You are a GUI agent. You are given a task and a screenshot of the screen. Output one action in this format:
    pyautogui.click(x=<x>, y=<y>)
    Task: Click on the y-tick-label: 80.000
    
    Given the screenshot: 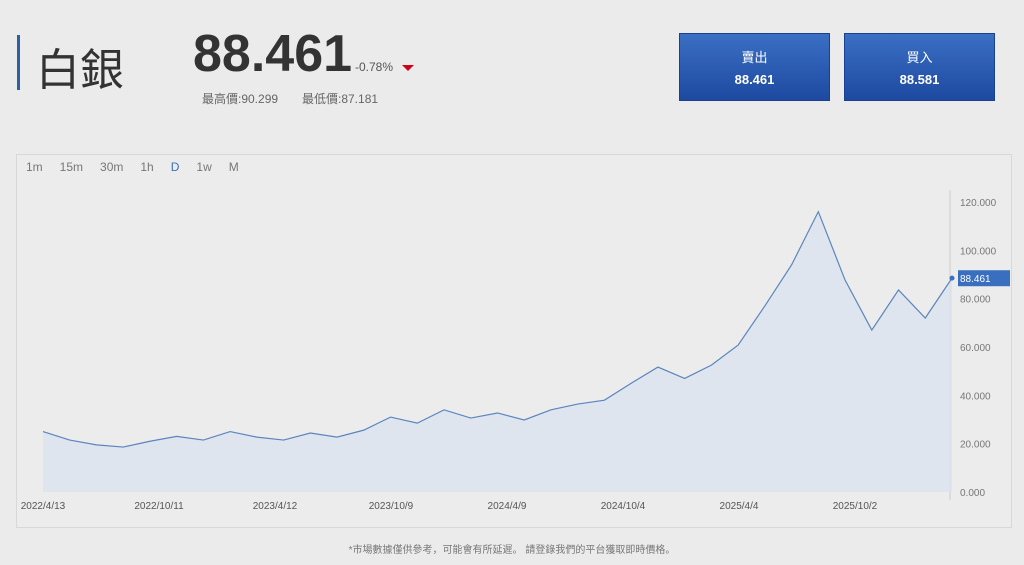 What is the action you would take?
    pyautogui.click(x=975, y=300)
    